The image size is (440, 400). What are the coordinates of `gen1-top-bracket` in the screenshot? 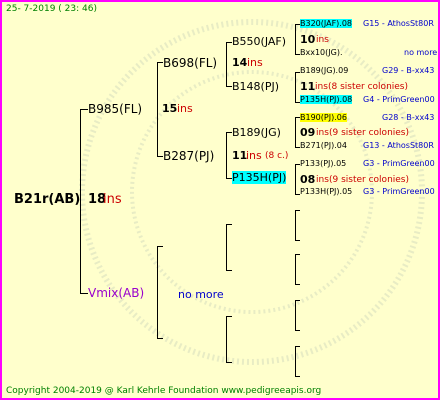 It's located at (157, 109).